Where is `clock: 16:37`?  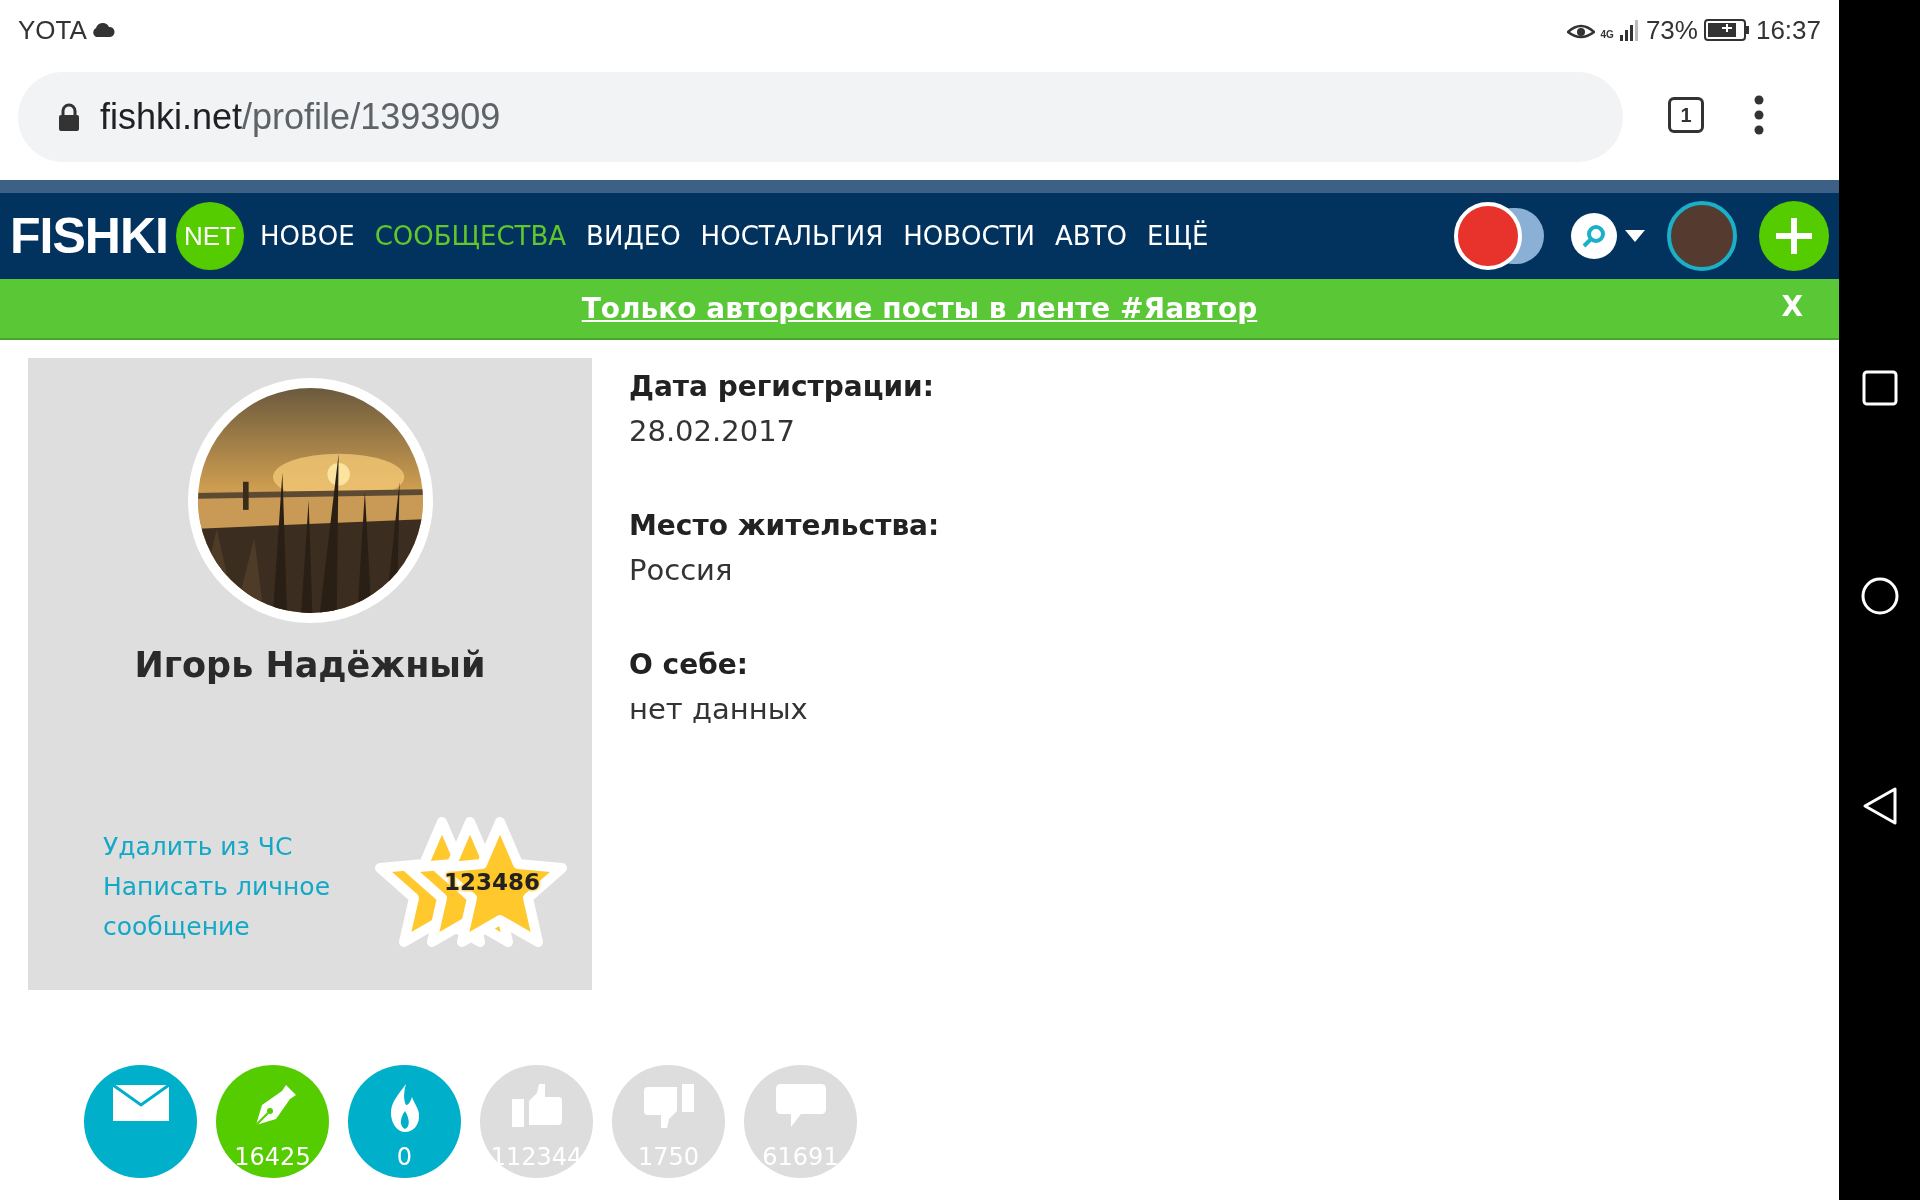 clock: 16:37 is located at coordinates (1788, 30).